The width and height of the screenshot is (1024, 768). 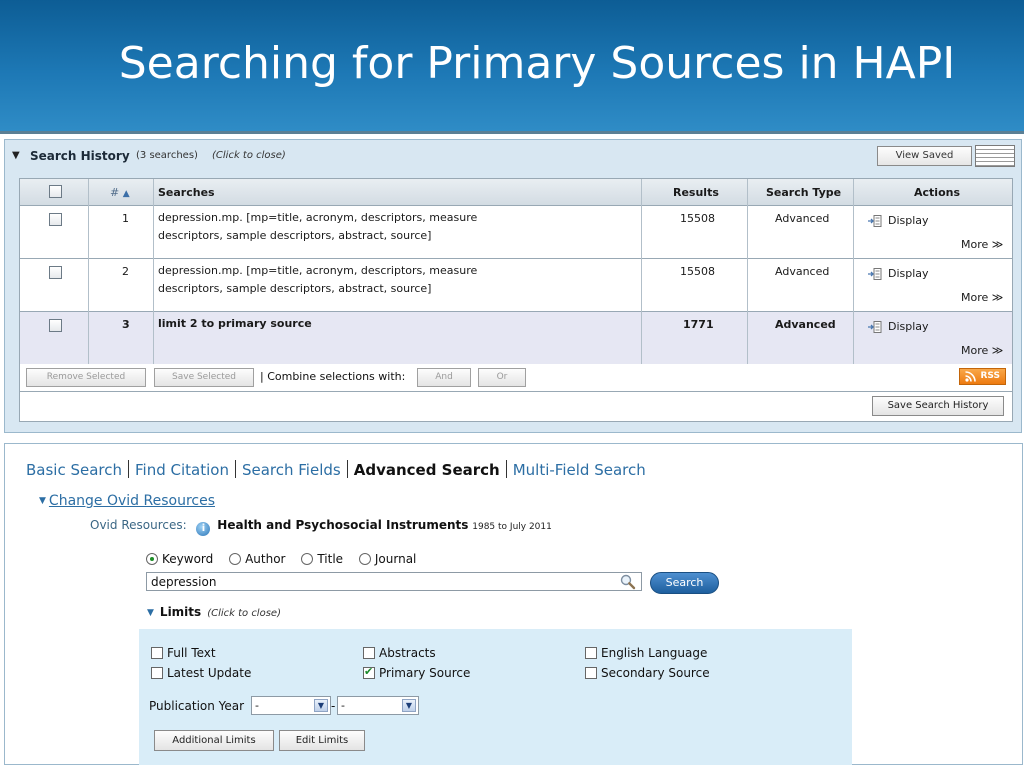 What do you see at coordinates (924, 156) in the screenshot?
I see `view-saved-button: View Saved` at bounding box center [924, 156].